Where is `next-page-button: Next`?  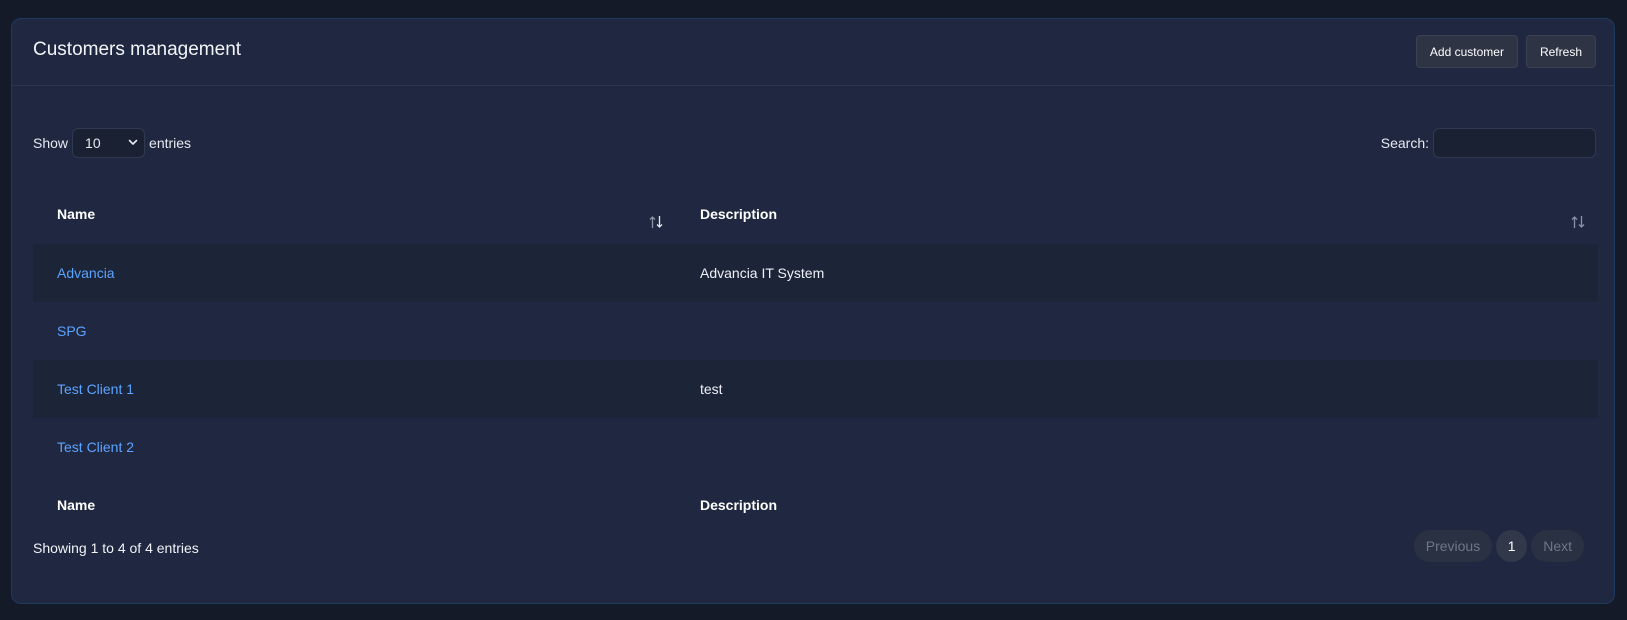 next-page-button: Next is located at coordinates (1557, 546).